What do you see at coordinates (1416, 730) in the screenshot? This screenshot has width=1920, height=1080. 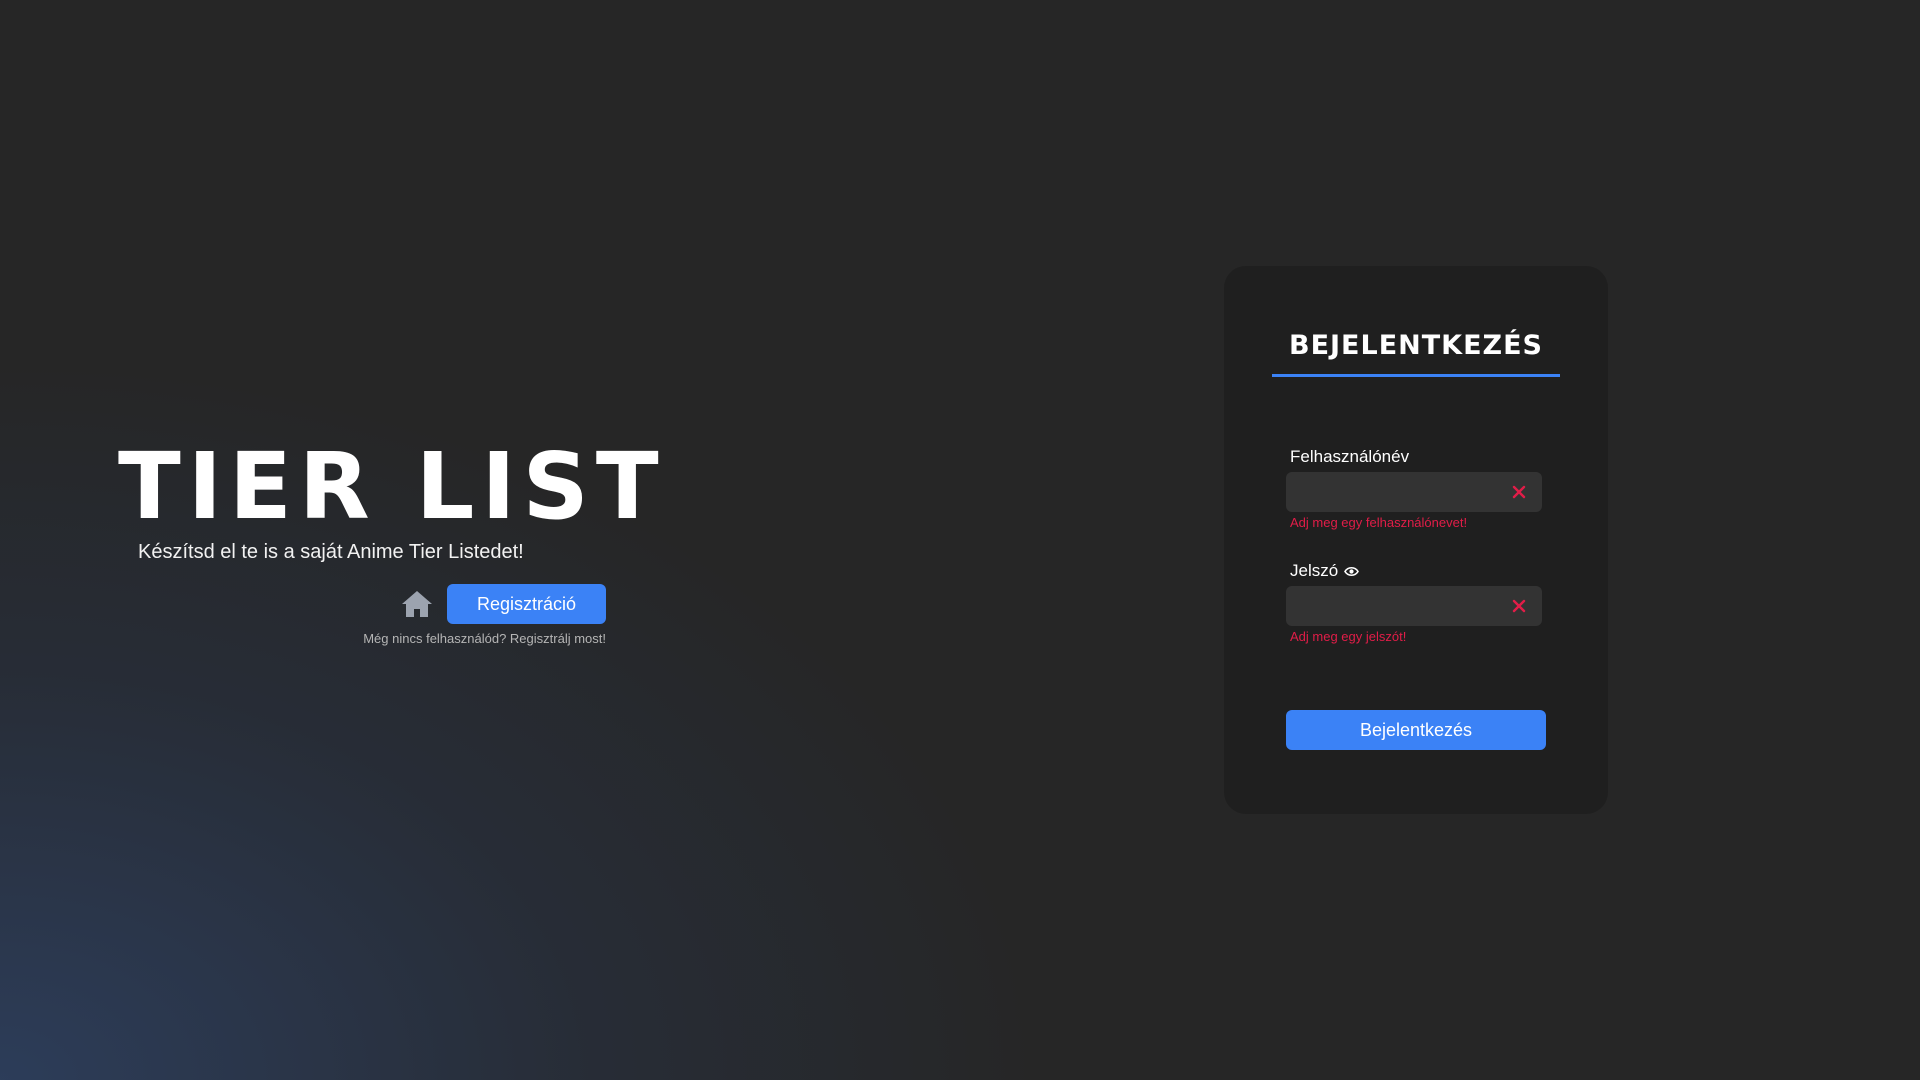 I see `login-button: Bejelentkezés` at bounding box center [1416, 730].